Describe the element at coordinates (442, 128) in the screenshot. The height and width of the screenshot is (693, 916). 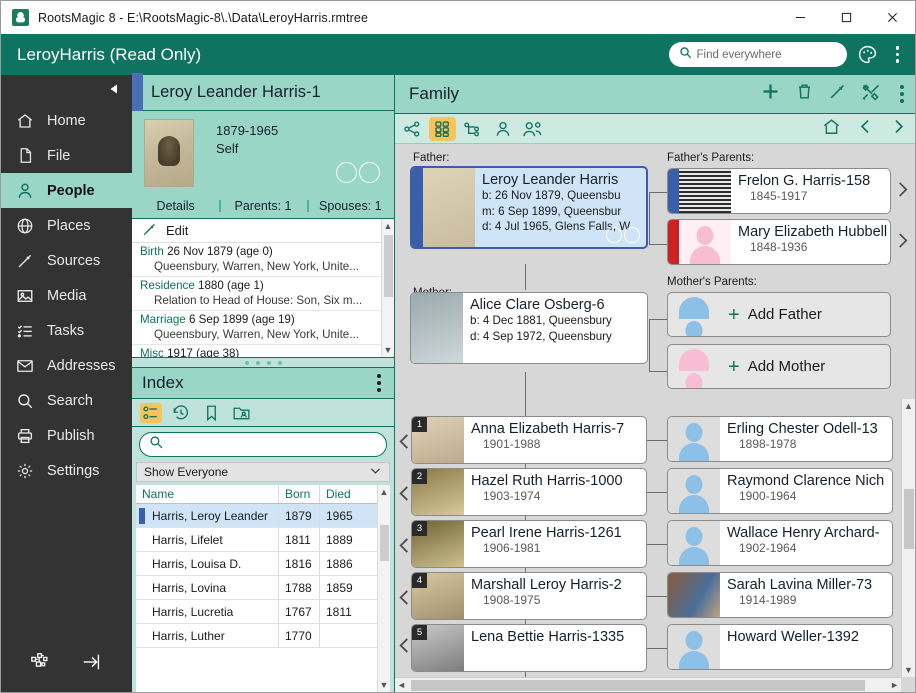
I see `tab-family-grid` at that location.